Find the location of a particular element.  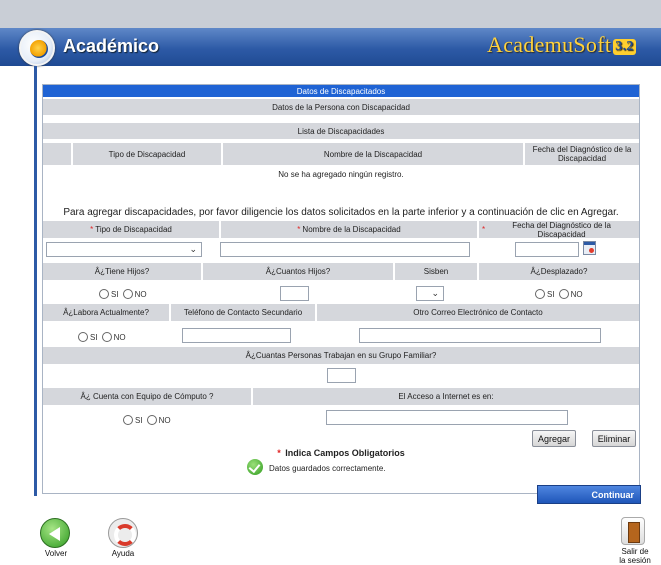

agregar-button: Agregar is located at coordinates (554, 438).